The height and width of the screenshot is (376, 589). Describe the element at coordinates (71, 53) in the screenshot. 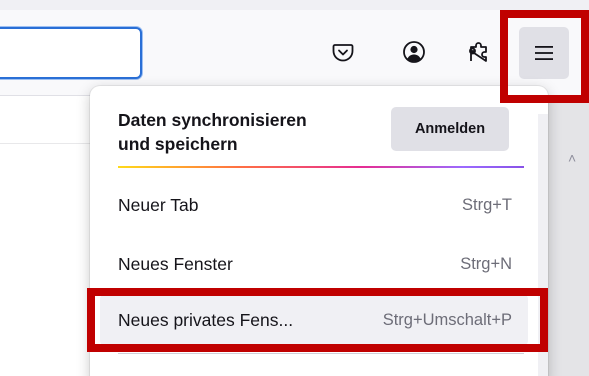

I see `address-bar` at that location.